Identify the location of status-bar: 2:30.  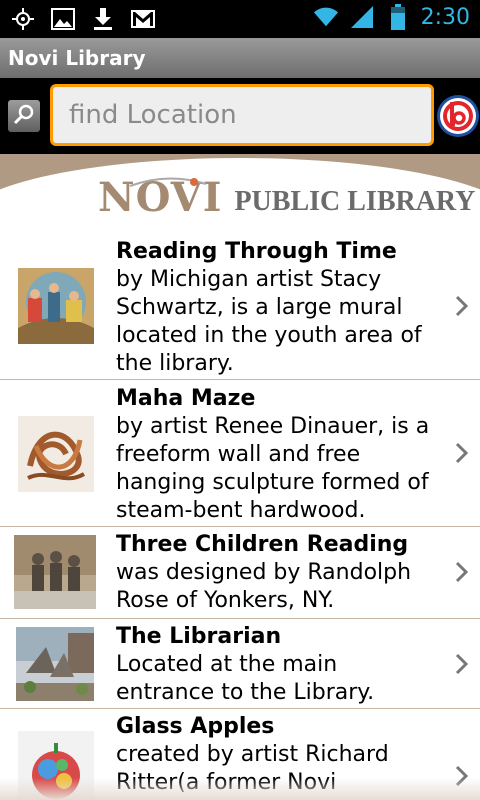
(240, 19).